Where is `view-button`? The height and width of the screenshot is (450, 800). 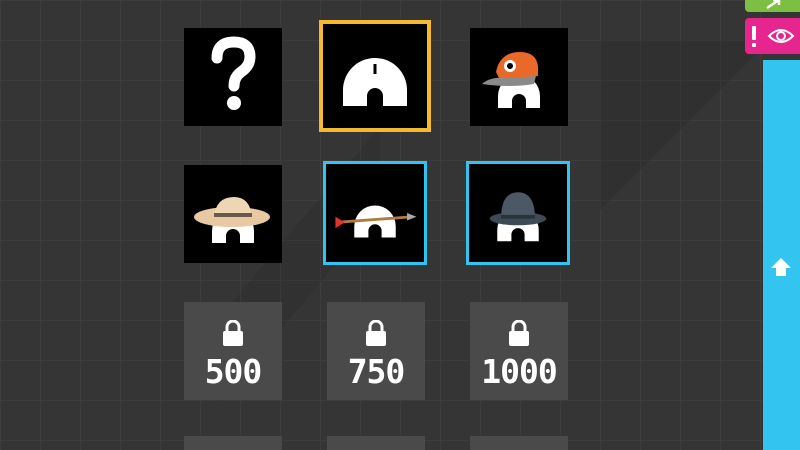 view-button is located at coordinates (772, 36).